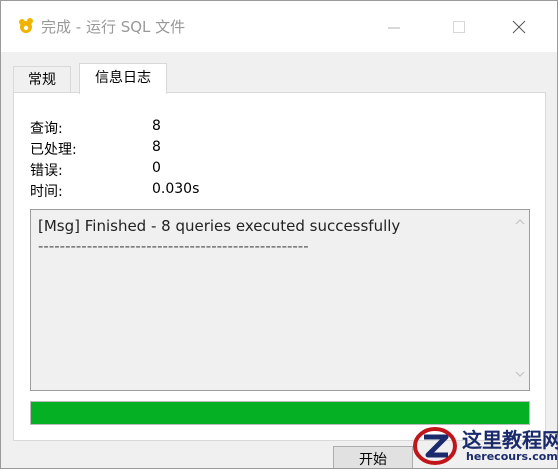 The height and width of the screenshot is (469, 558). I want to click on chevron-up-icon, so click(520, 222).